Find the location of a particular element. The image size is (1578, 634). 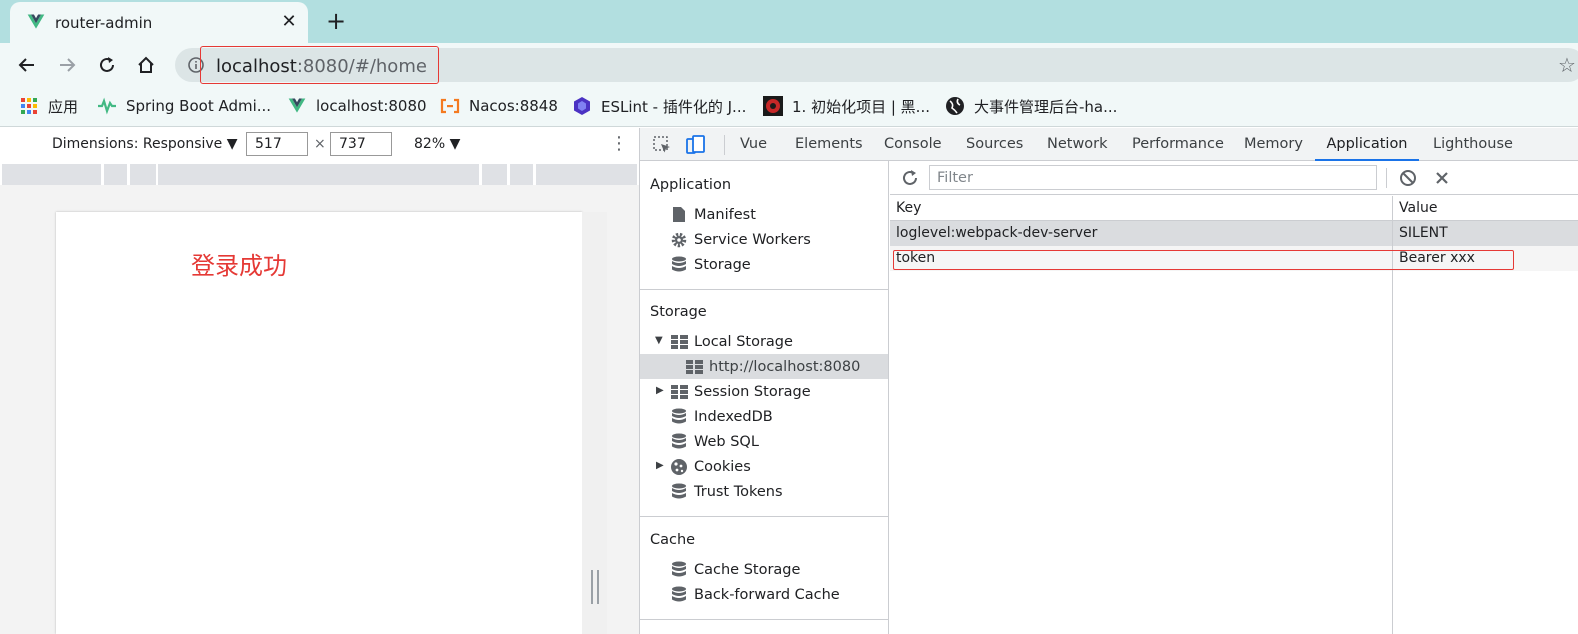

filter-input is located at coordinates (1153, 177).